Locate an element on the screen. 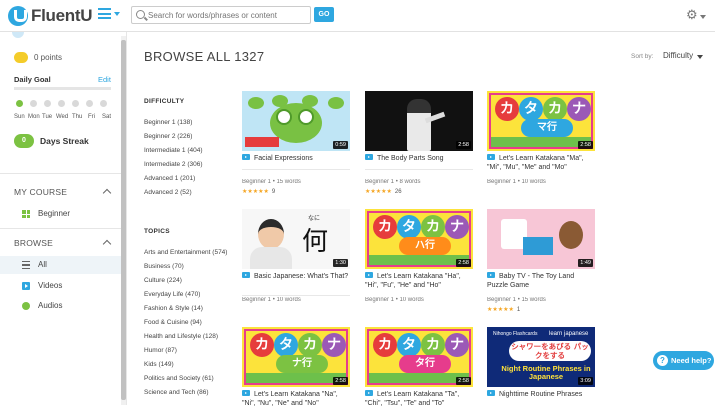 The image size is (715, 408). sidebar-scrollbar is located at coordinates (123, 220).